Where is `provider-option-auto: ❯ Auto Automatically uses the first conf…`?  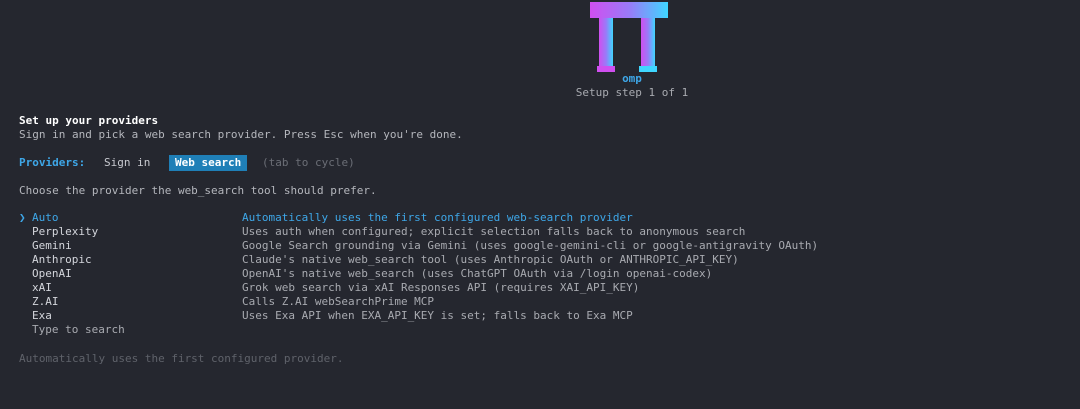
provider-option-auto: ❯ Auto Automatically uses the first conf… is located at coordinates (539, 218).